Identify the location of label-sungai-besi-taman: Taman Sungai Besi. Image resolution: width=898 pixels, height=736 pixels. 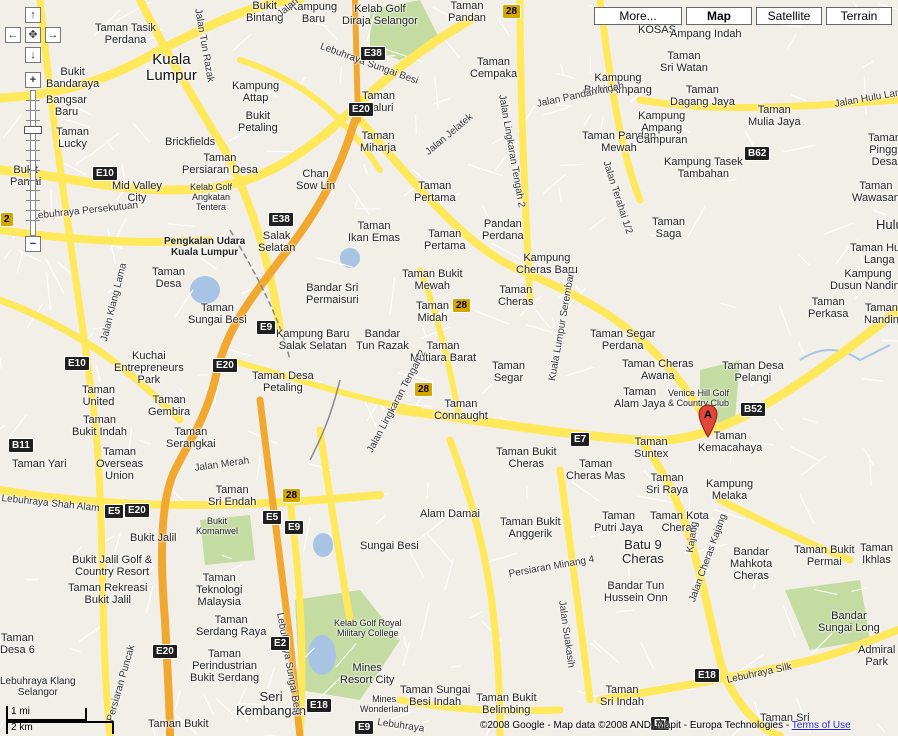
(217, 314).